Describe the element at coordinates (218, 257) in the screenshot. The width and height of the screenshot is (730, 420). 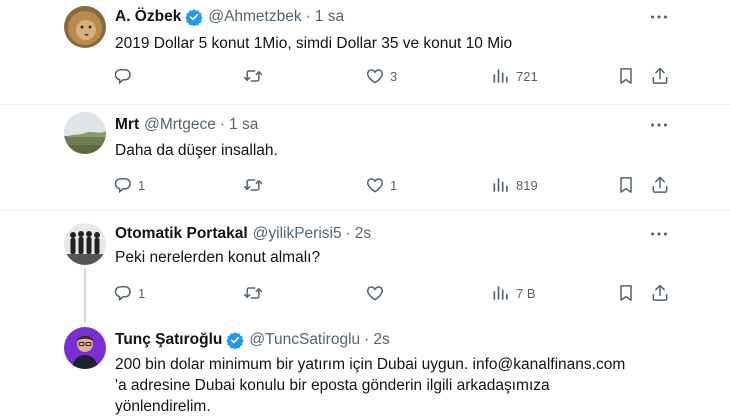
I see `tweet-text-line: Peki nerelerden konut almalı?` at that location.